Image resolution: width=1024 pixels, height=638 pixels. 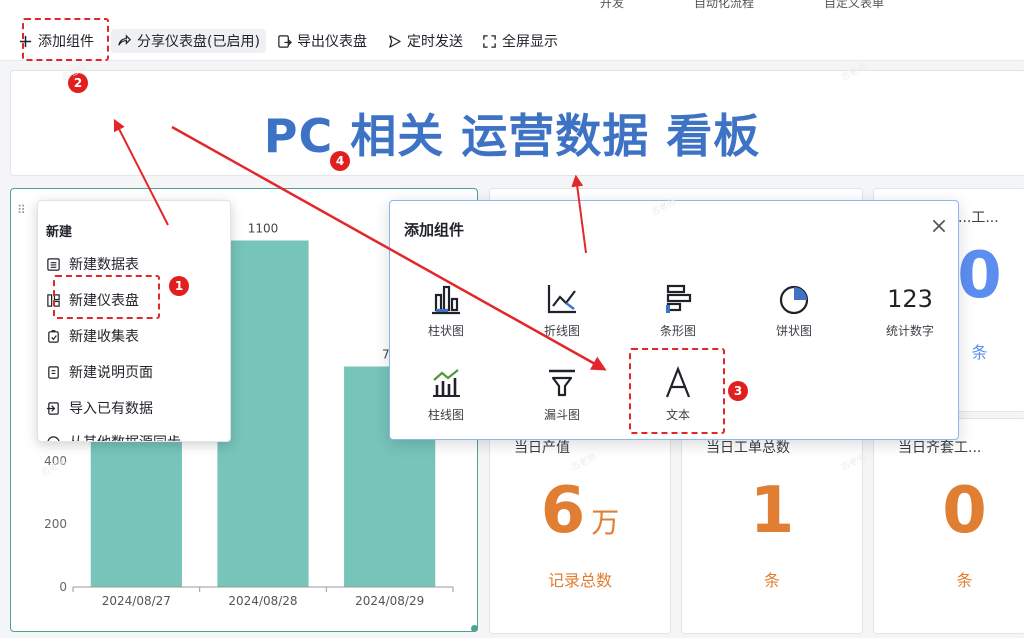 What do you see at coordinates (106, 297) in the screenshot?
I see `annotation-box-new-dashboard` at bounding box center [106, 297].